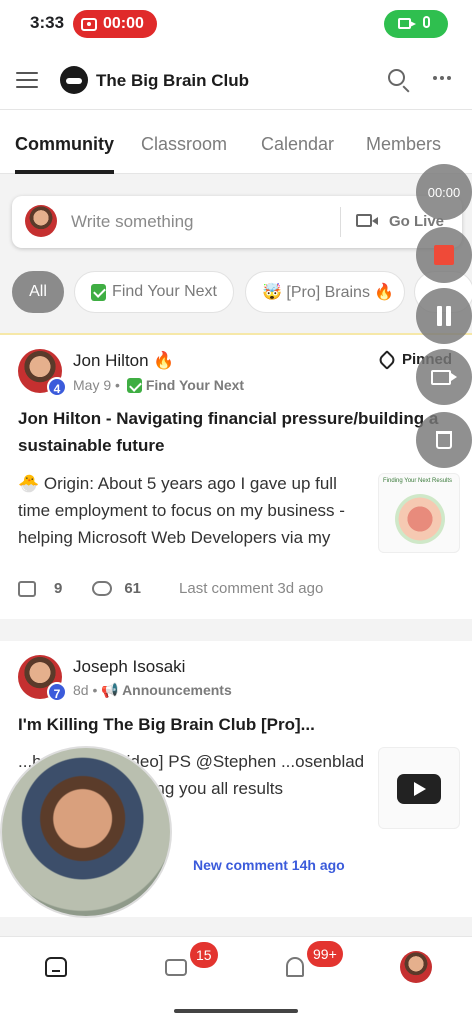  Describe the element at coordinates (444, 316) in the screenshot. I see `pause-recording-button` at that location.